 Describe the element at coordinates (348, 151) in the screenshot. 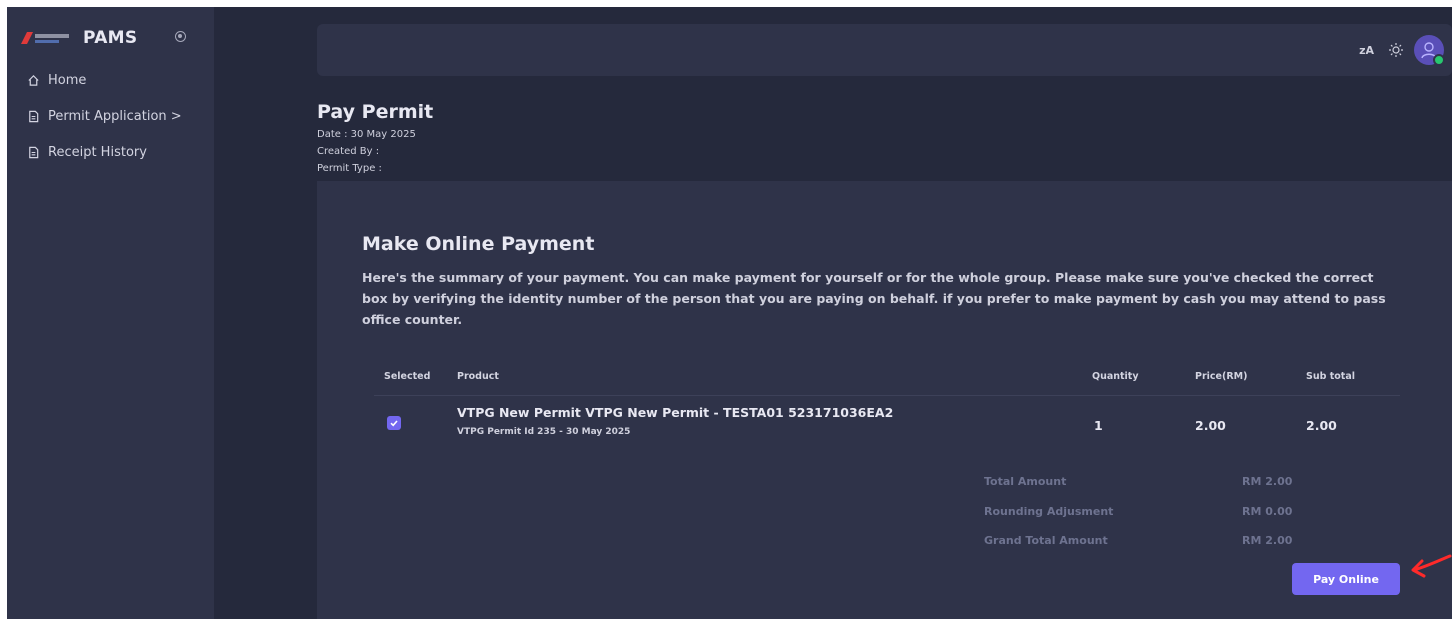

I see `created-by: Created By :` at that location.